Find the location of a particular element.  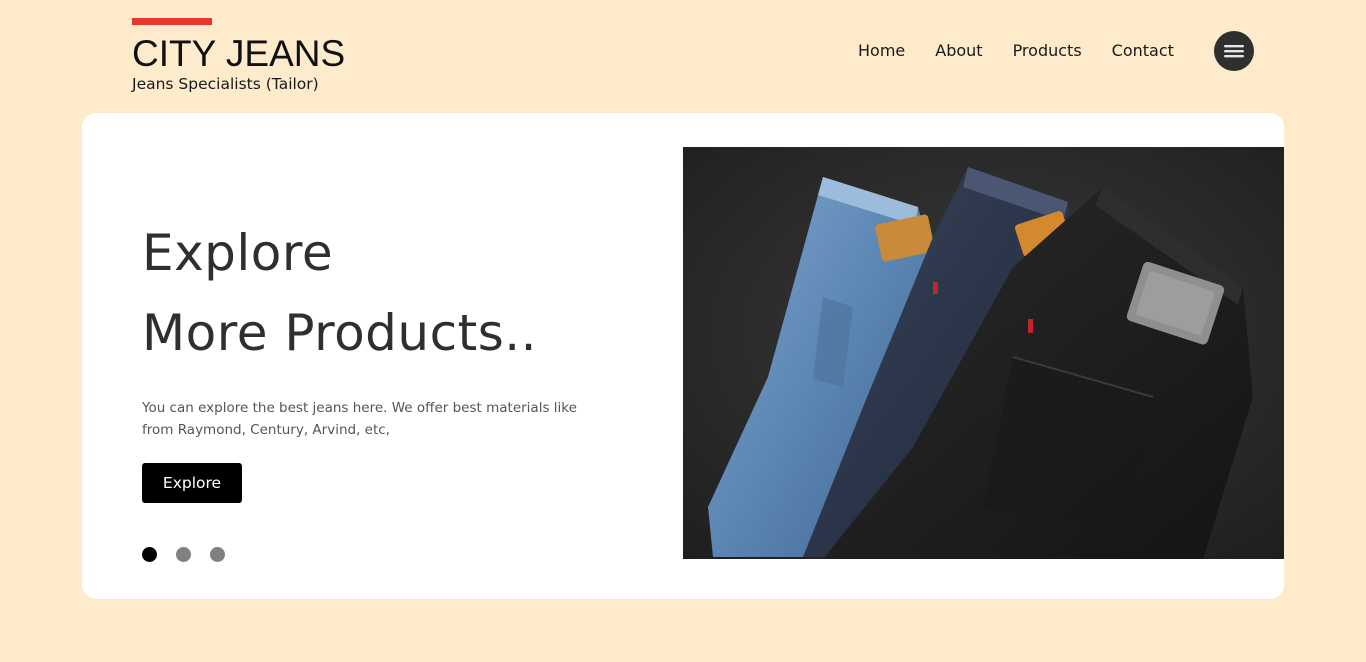

brand-title: CITY JEANS is located at coordinates (239, 53).